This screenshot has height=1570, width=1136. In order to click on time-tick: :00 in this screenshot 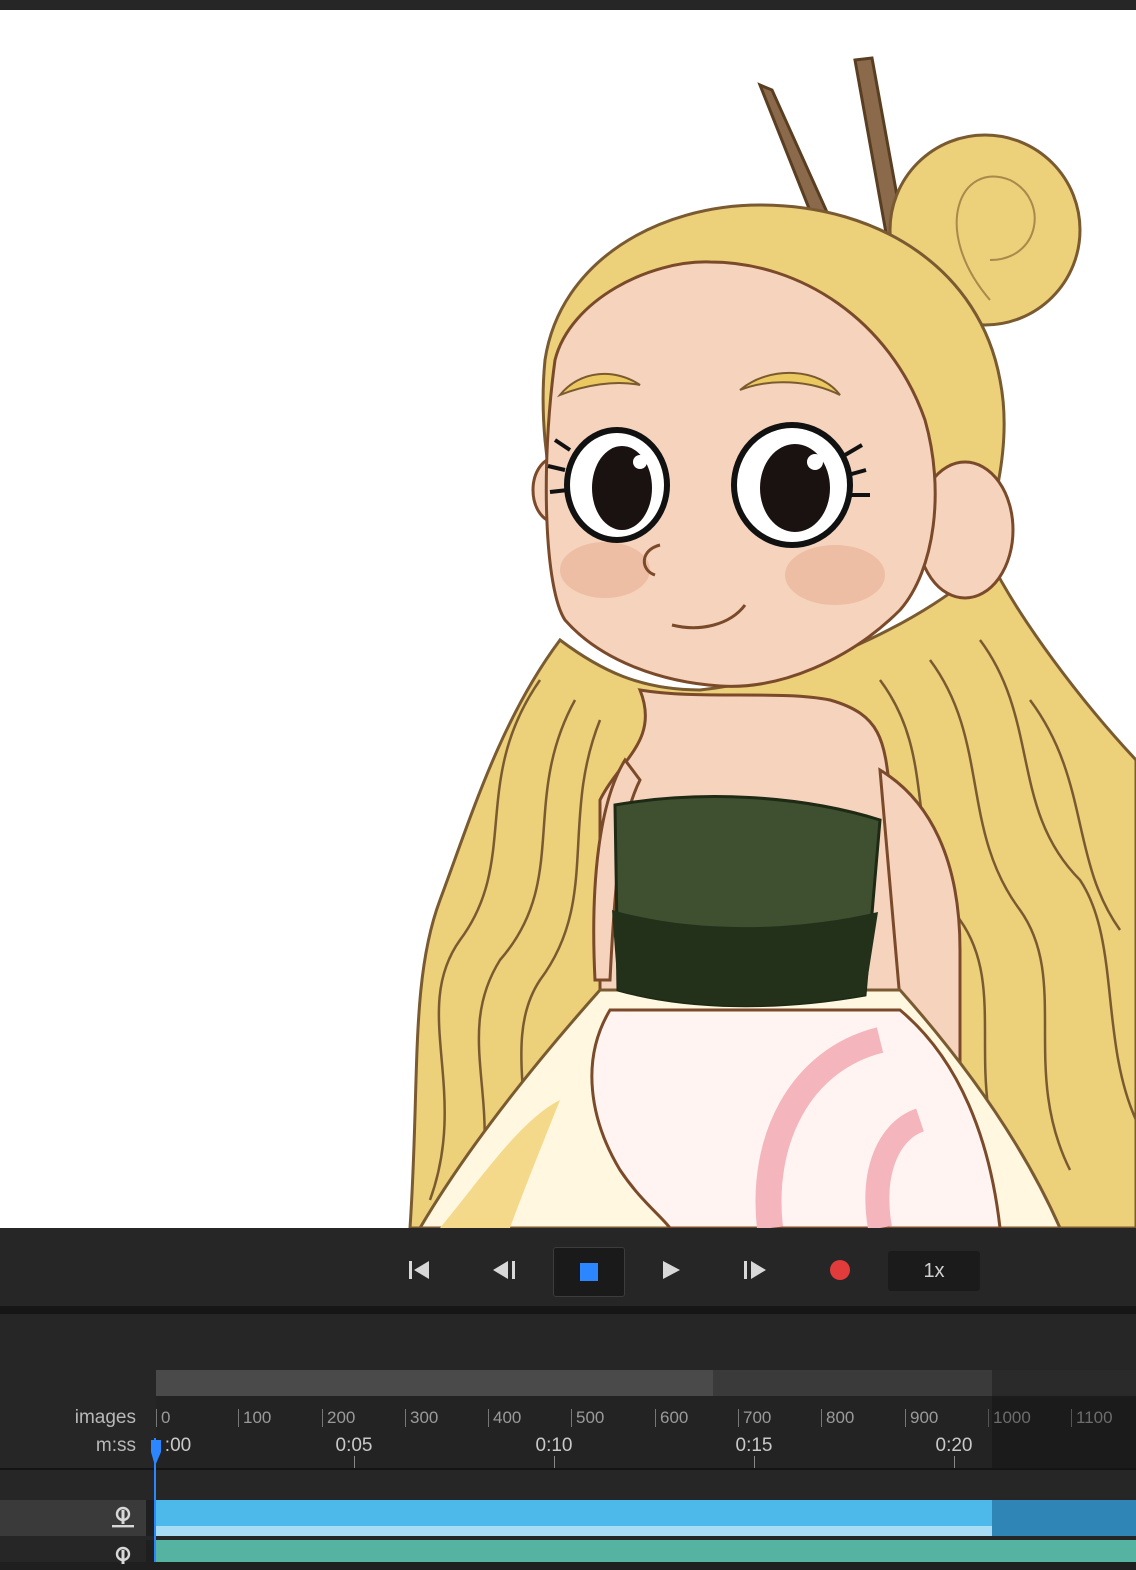, I will do `click(178, 1445)`.